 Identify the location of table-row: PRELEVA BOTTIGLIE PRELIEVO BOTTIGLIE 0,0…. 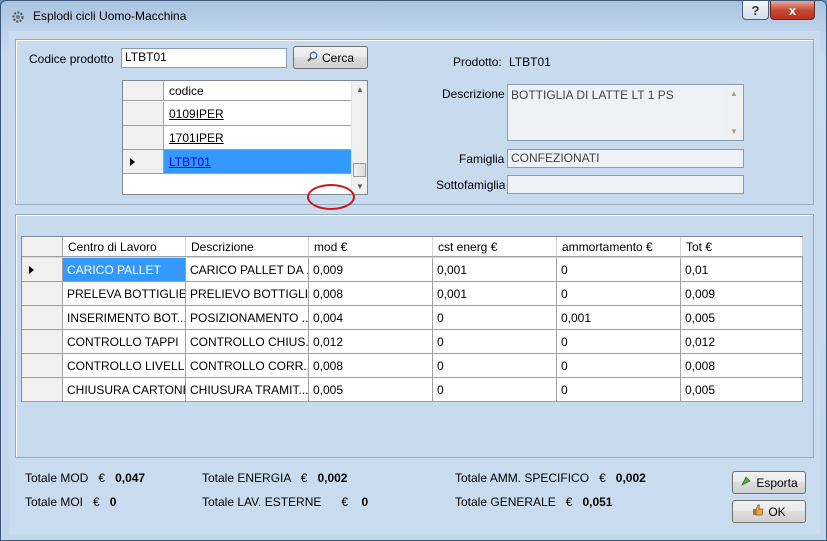
(412, 294).